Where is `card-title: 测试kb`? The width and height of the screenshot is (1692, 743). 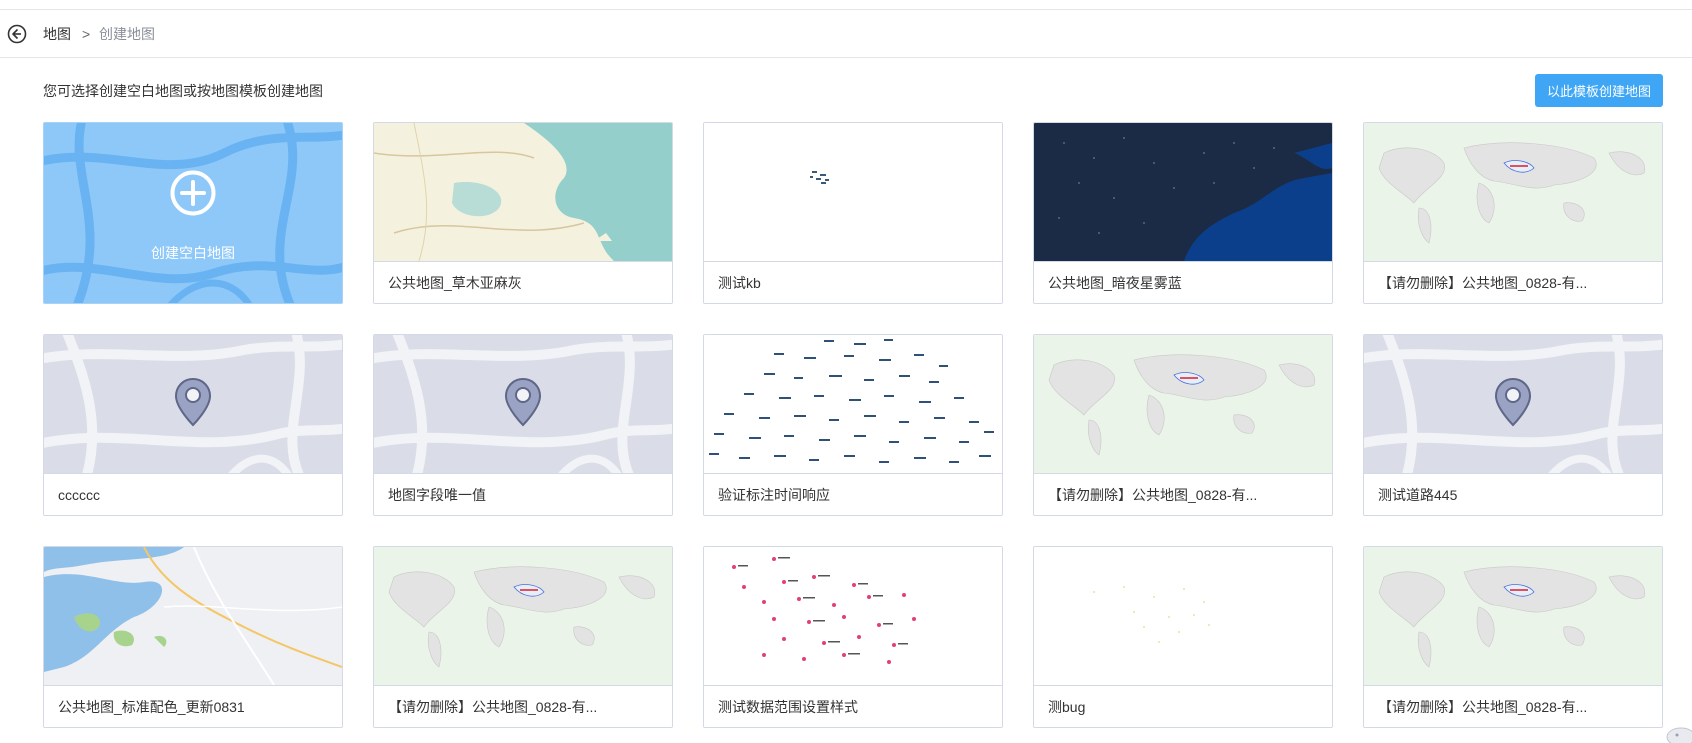
card-title: 测试kb is located at coordinates (853, 282).